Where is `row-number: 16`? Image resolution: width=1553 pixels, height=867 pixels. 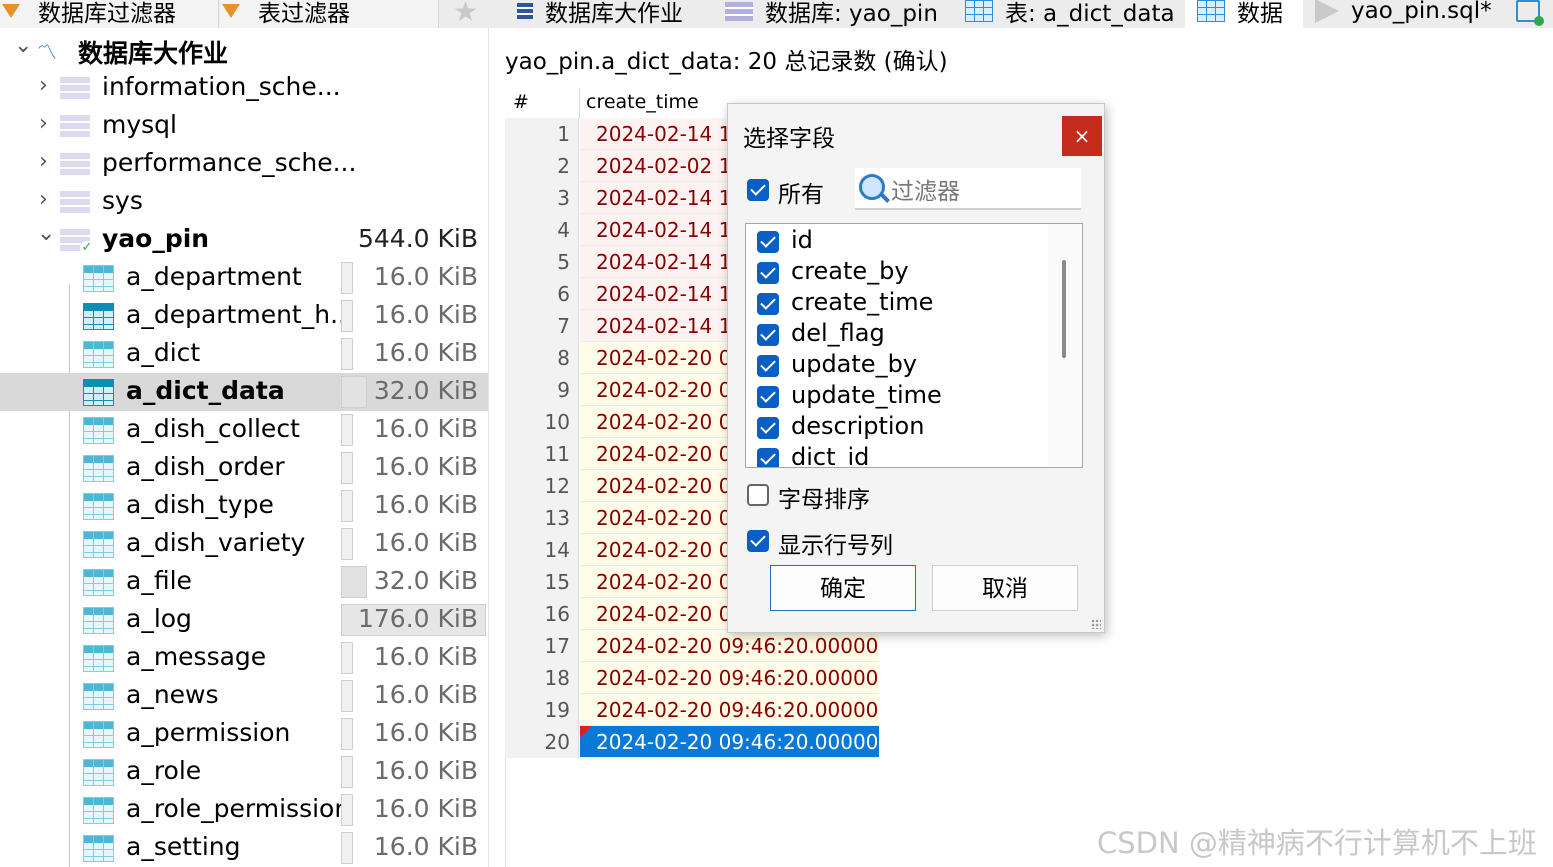
row-number: 16 is located at coordinates (542, 614).